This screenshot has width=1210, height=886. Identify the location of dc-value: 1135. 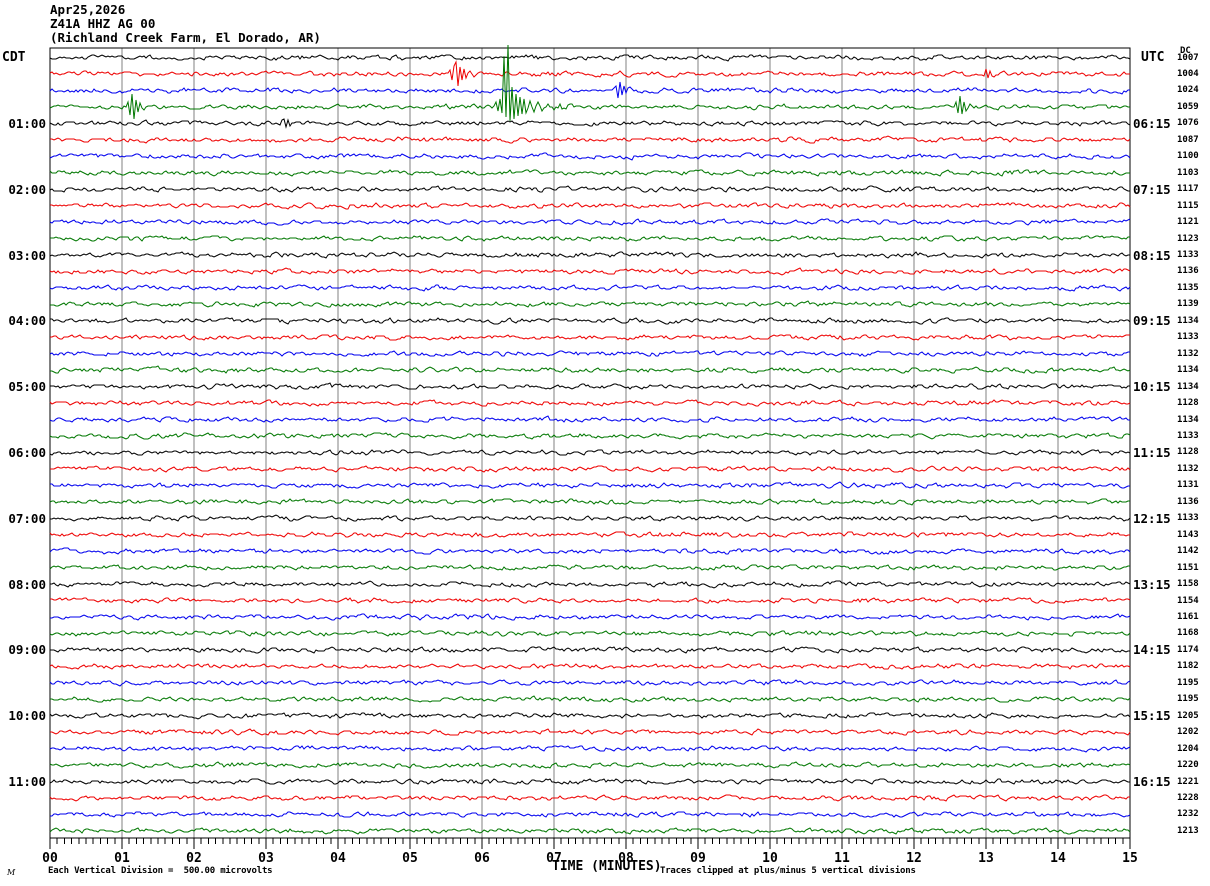
(1188, 287).